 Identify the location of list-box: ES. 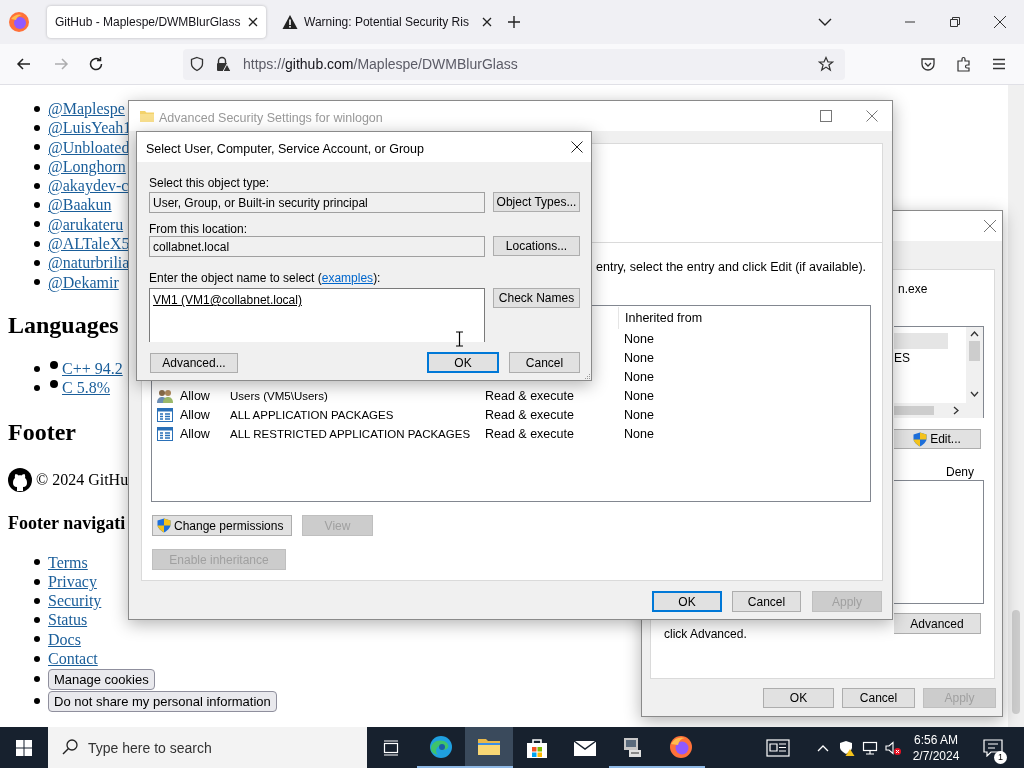
(939, 372).